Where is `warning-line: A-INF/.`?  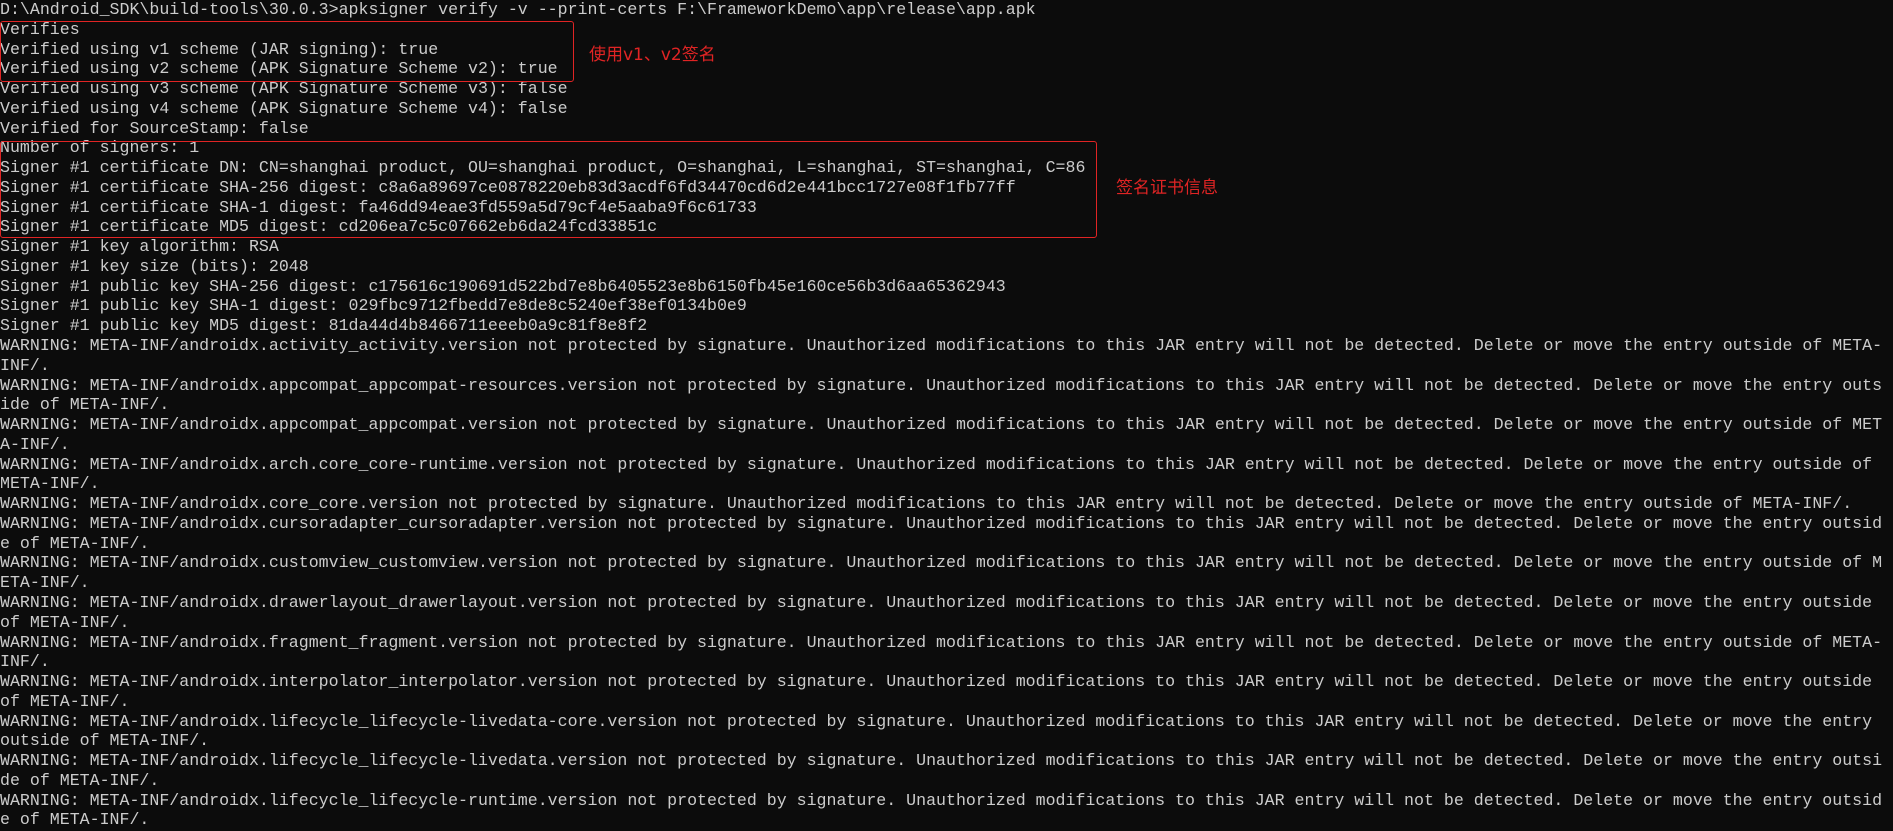 warning-line: A-INF/. is located at coordinates (35, 444).